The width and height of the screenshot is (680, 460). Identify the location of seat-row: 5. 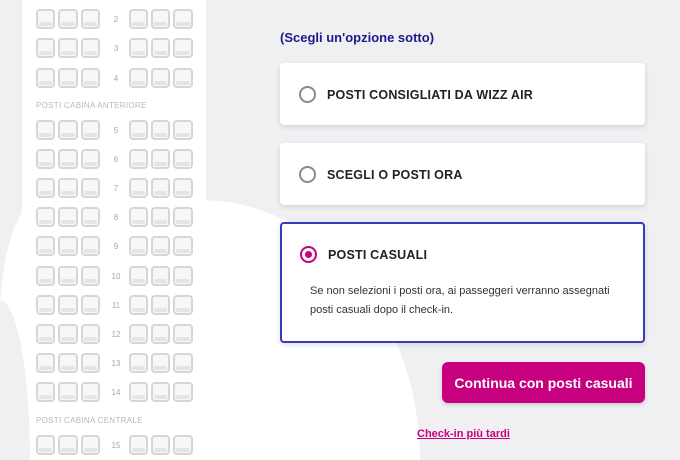
(116, 130).